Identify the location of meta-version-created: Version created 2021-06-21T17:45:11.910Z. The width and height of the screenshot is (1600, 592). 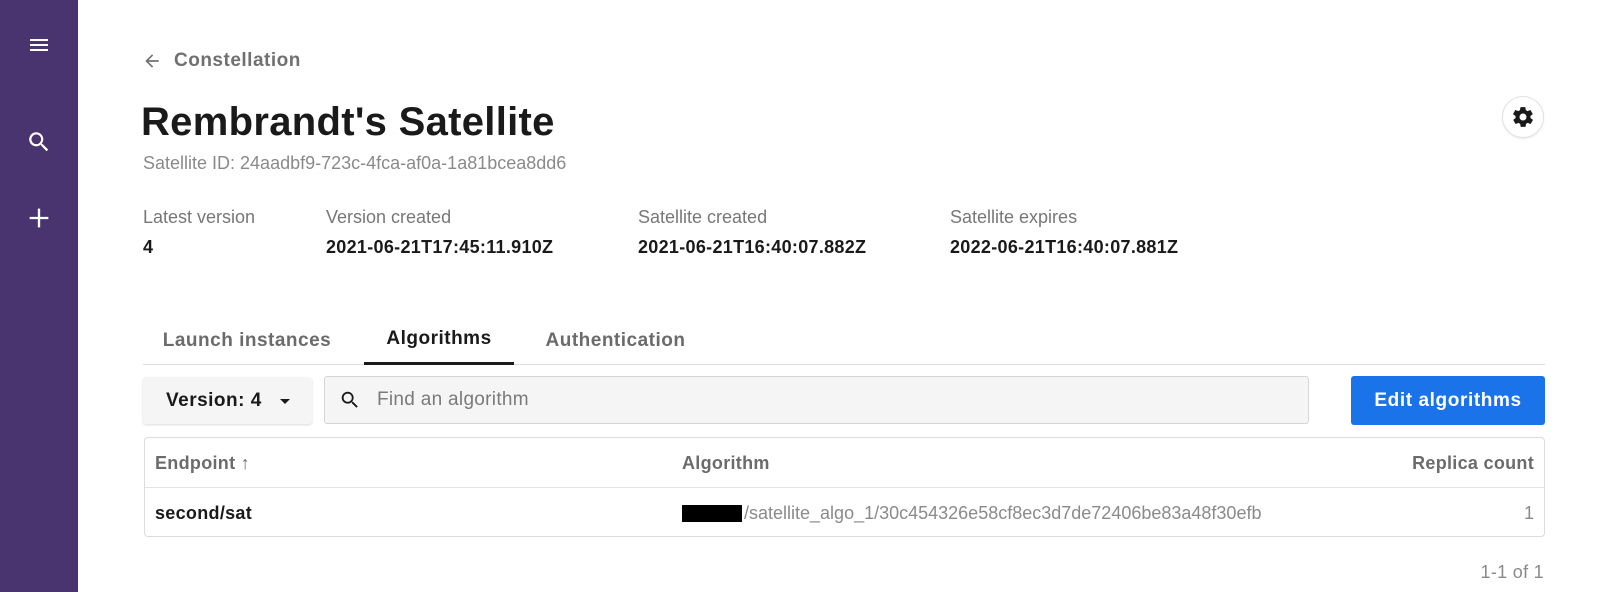
(439, 232).